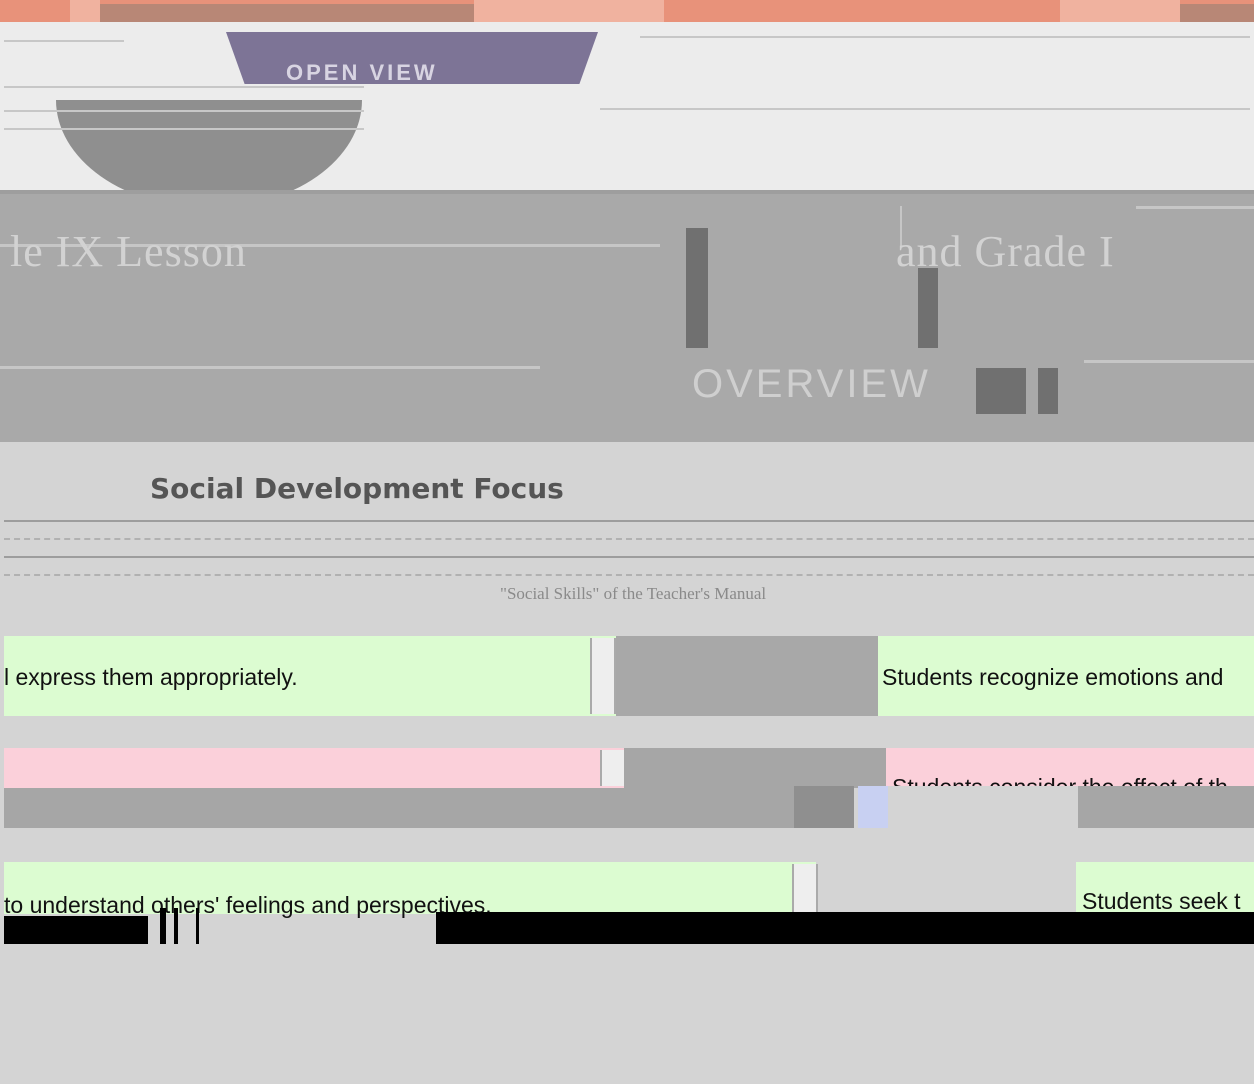  I want to click on table-row, so click(314, 768).